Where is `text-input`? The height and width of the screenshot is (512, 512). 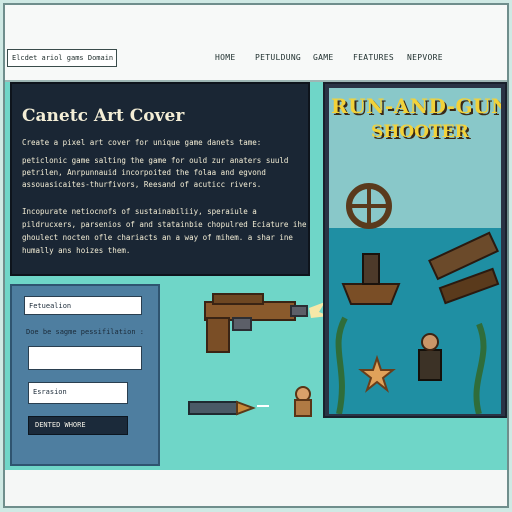
text-input is located at coordinates (85, 358).